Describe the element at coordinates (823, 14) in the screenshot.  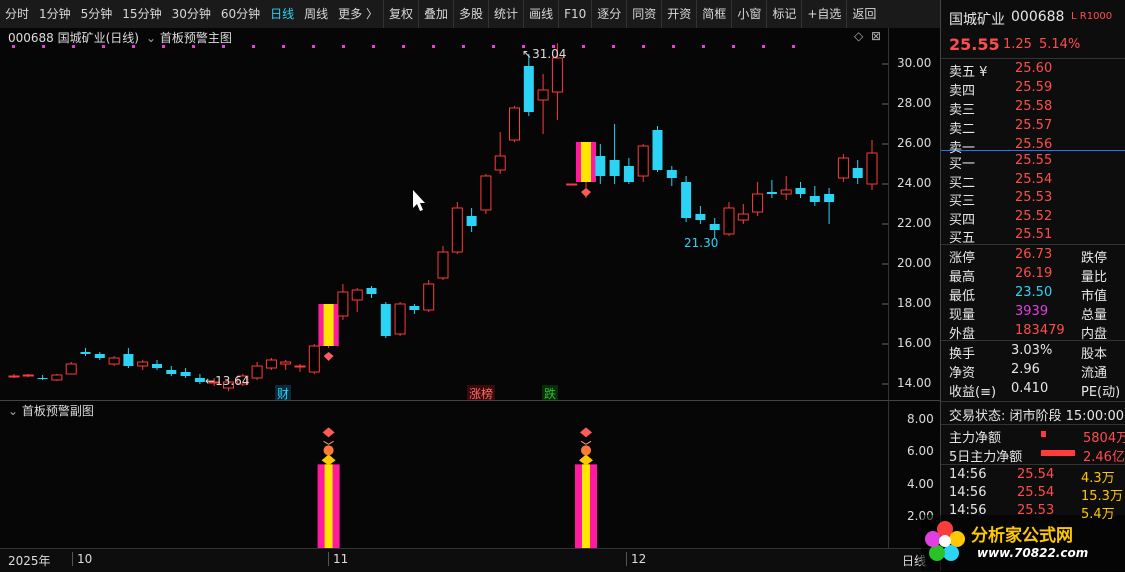
I see `toolbar-item-21: +自选` at that location.